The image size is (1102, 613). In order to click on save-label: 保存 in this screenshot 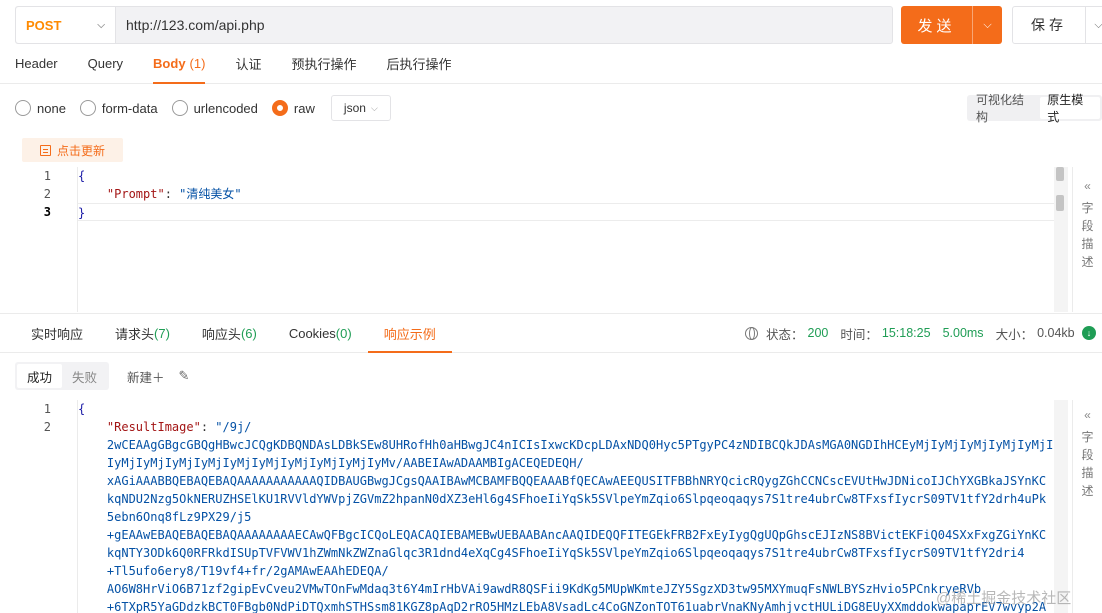, I will do `click(1049, 25)`.